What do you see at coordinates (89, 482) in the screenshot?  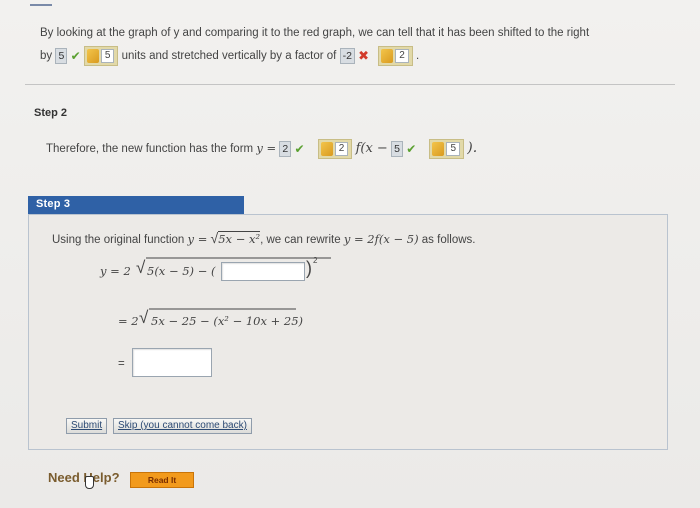 I see `hand-cursor-icon` at bounding box center [89, 482].